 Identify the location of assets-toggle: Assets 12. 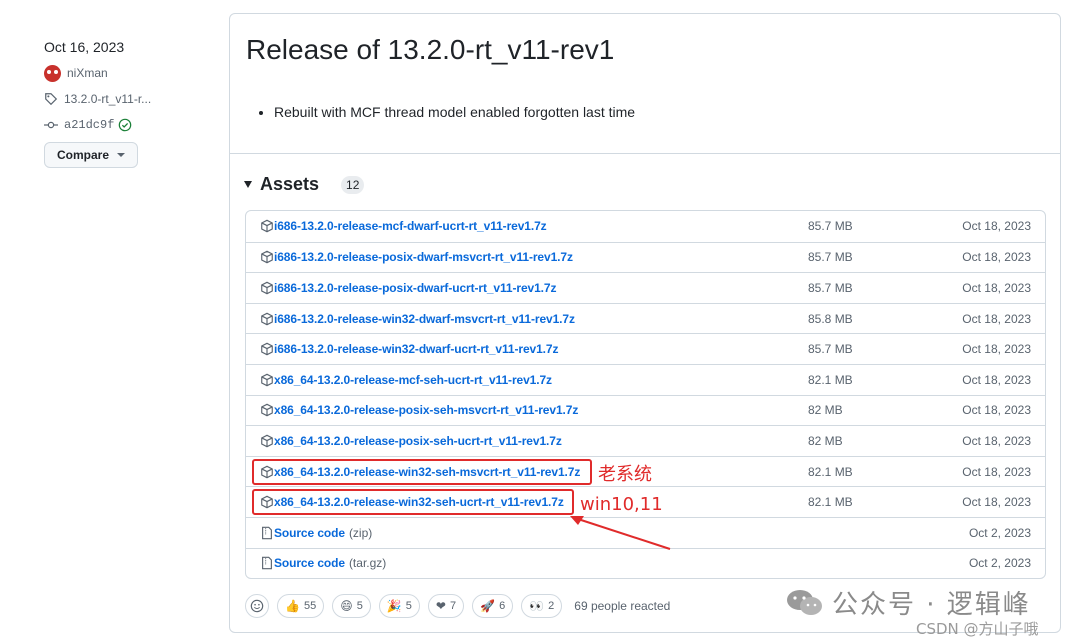
(304, 184).